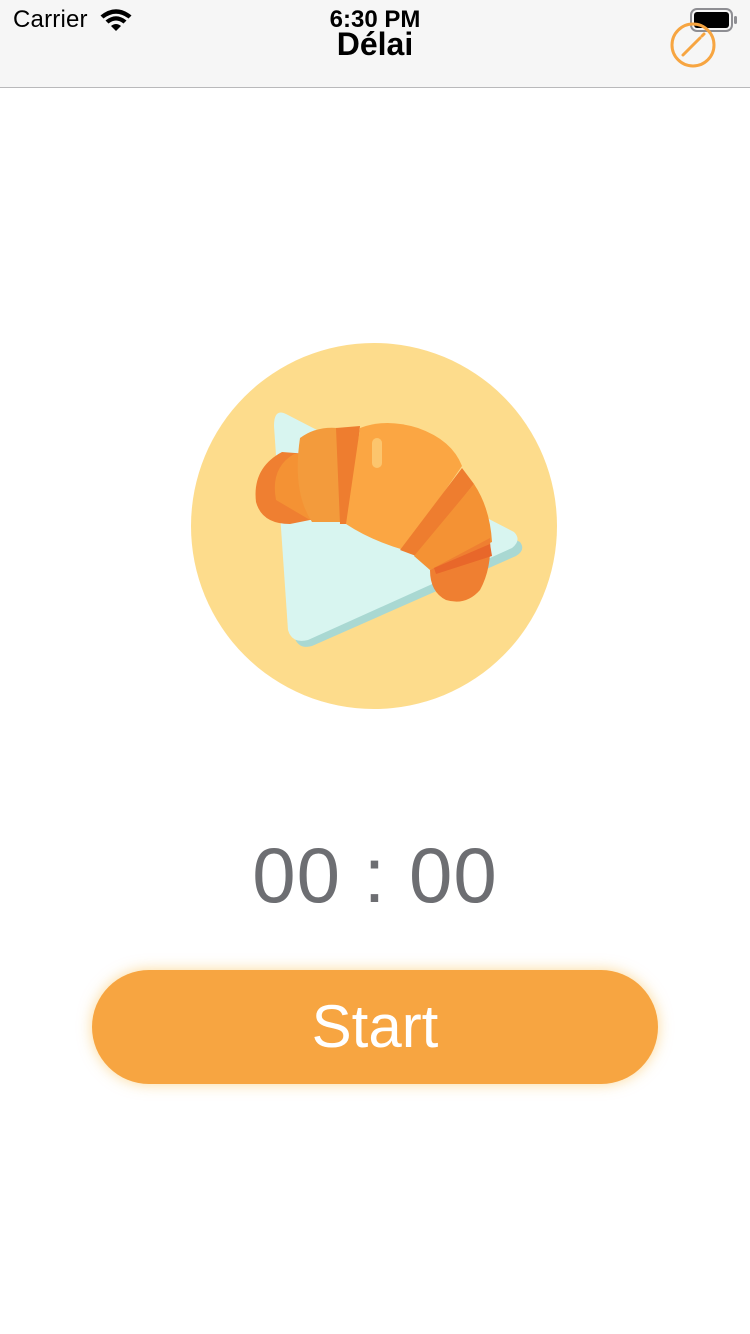 The image size is (750, 1334). I want to click on edit-button, so click(693, 45).